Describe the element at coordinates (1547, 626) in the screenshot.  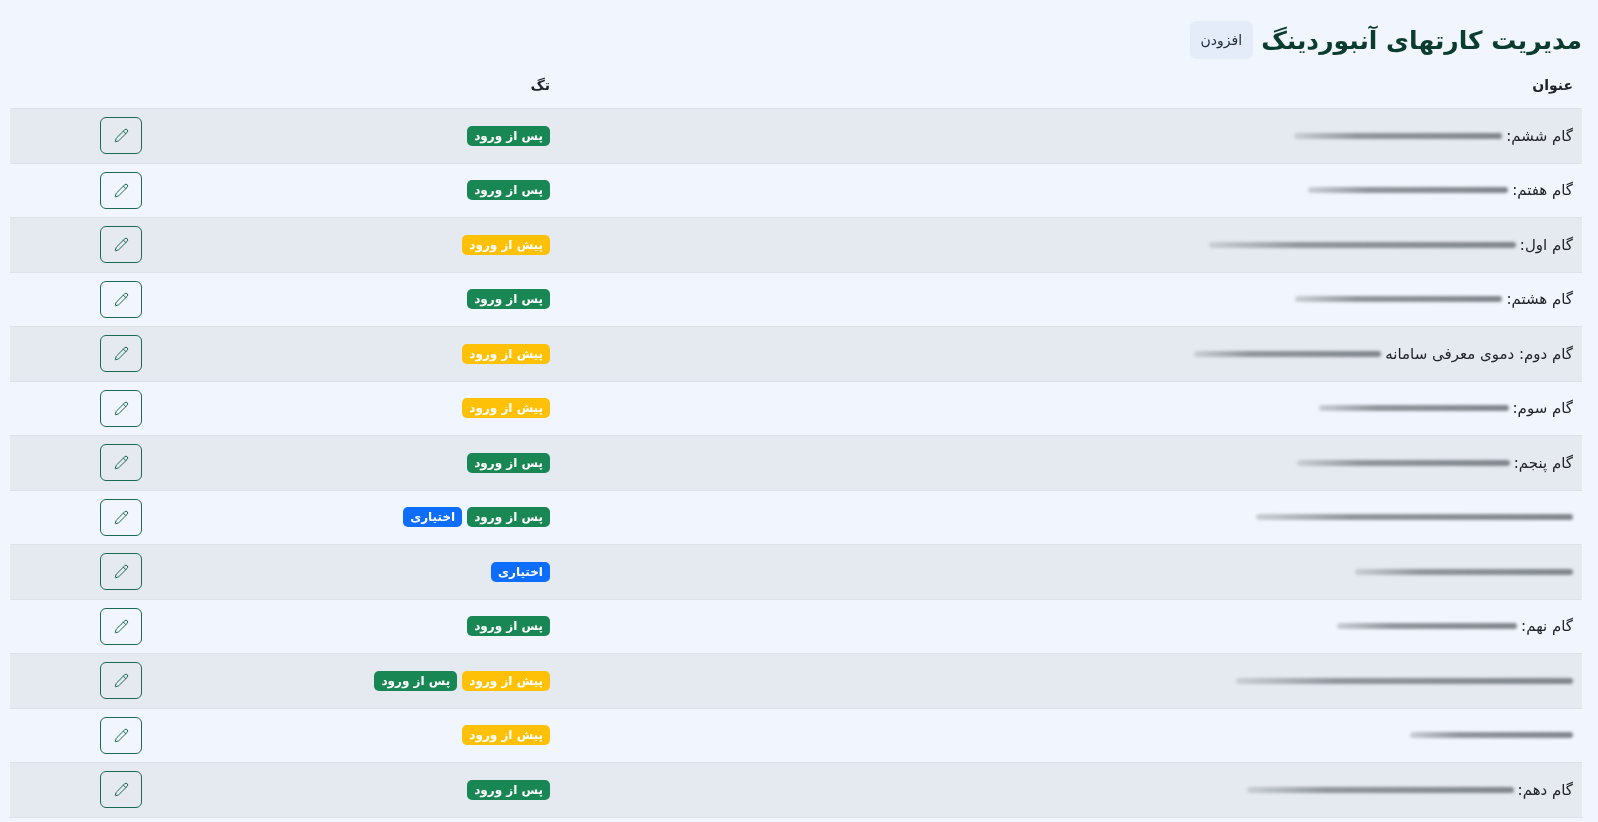
I see `step-title: گام نهم:` at that location.